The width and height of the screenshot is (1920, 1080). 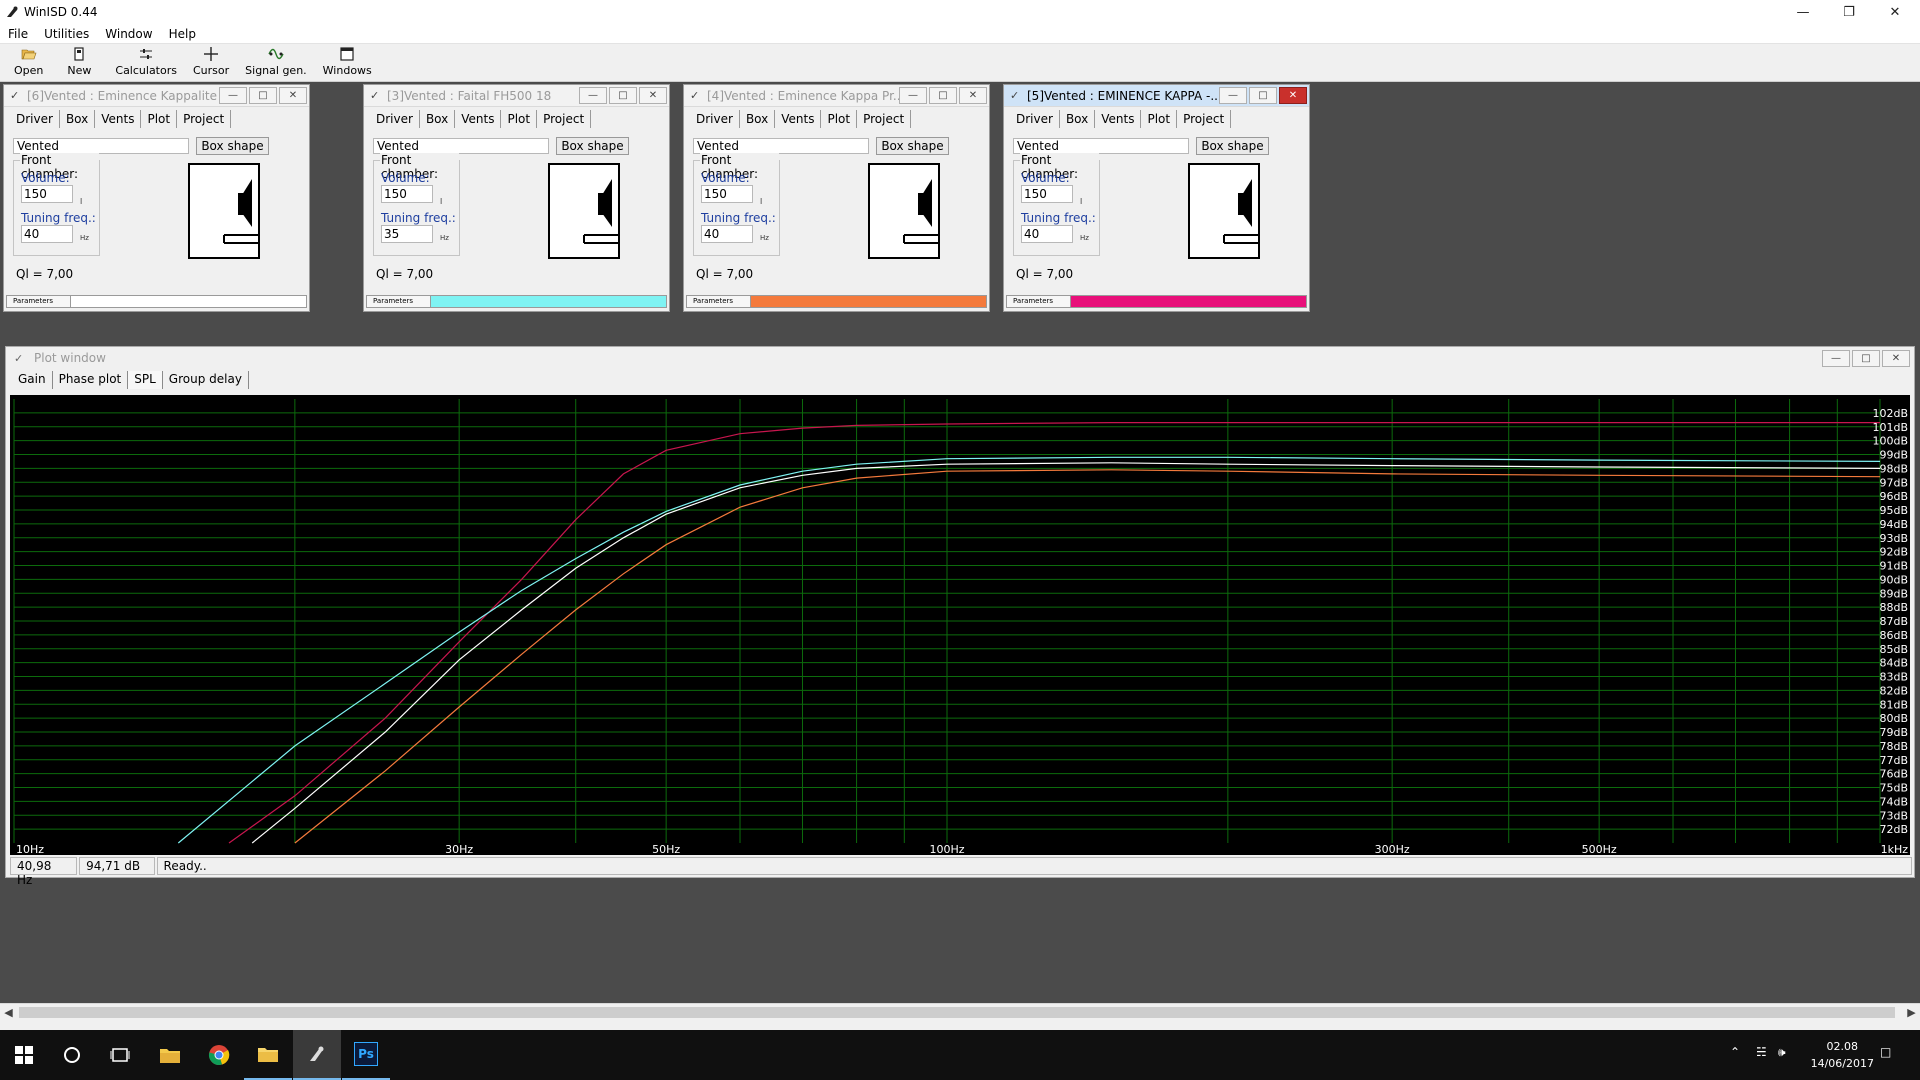 I want to click on open-button: Open, so click(x=25, y=62).